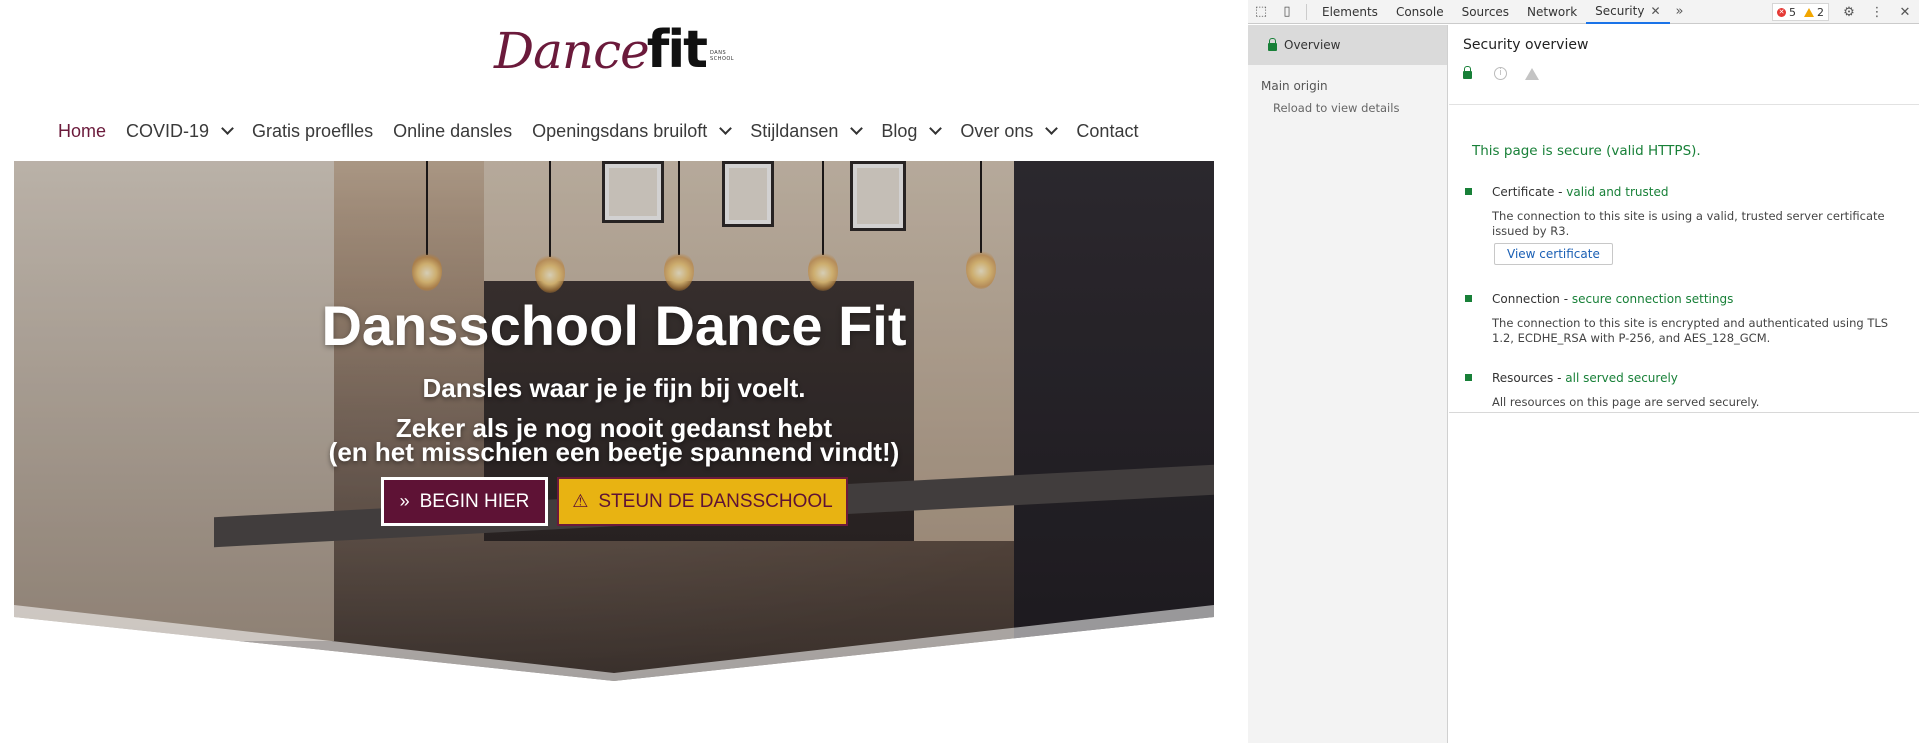 The image size is (1919, 743). I want to click on logo-bold-text: fit, so click(677, 50).